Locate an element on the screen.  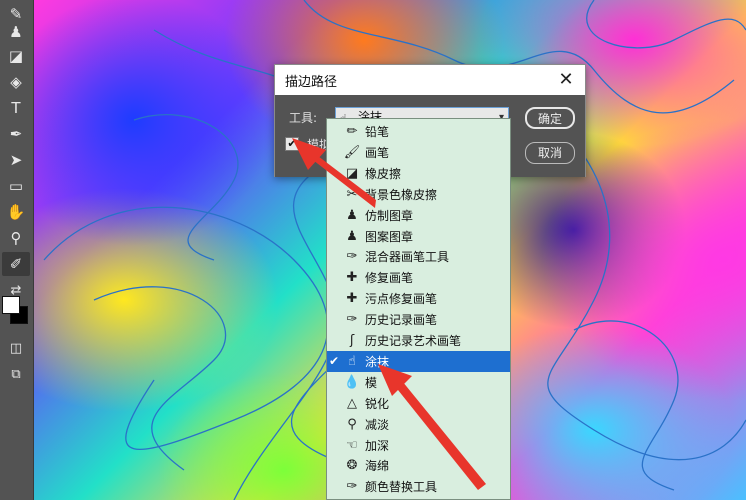
type-icon: T is located at coordinates (16, 108).